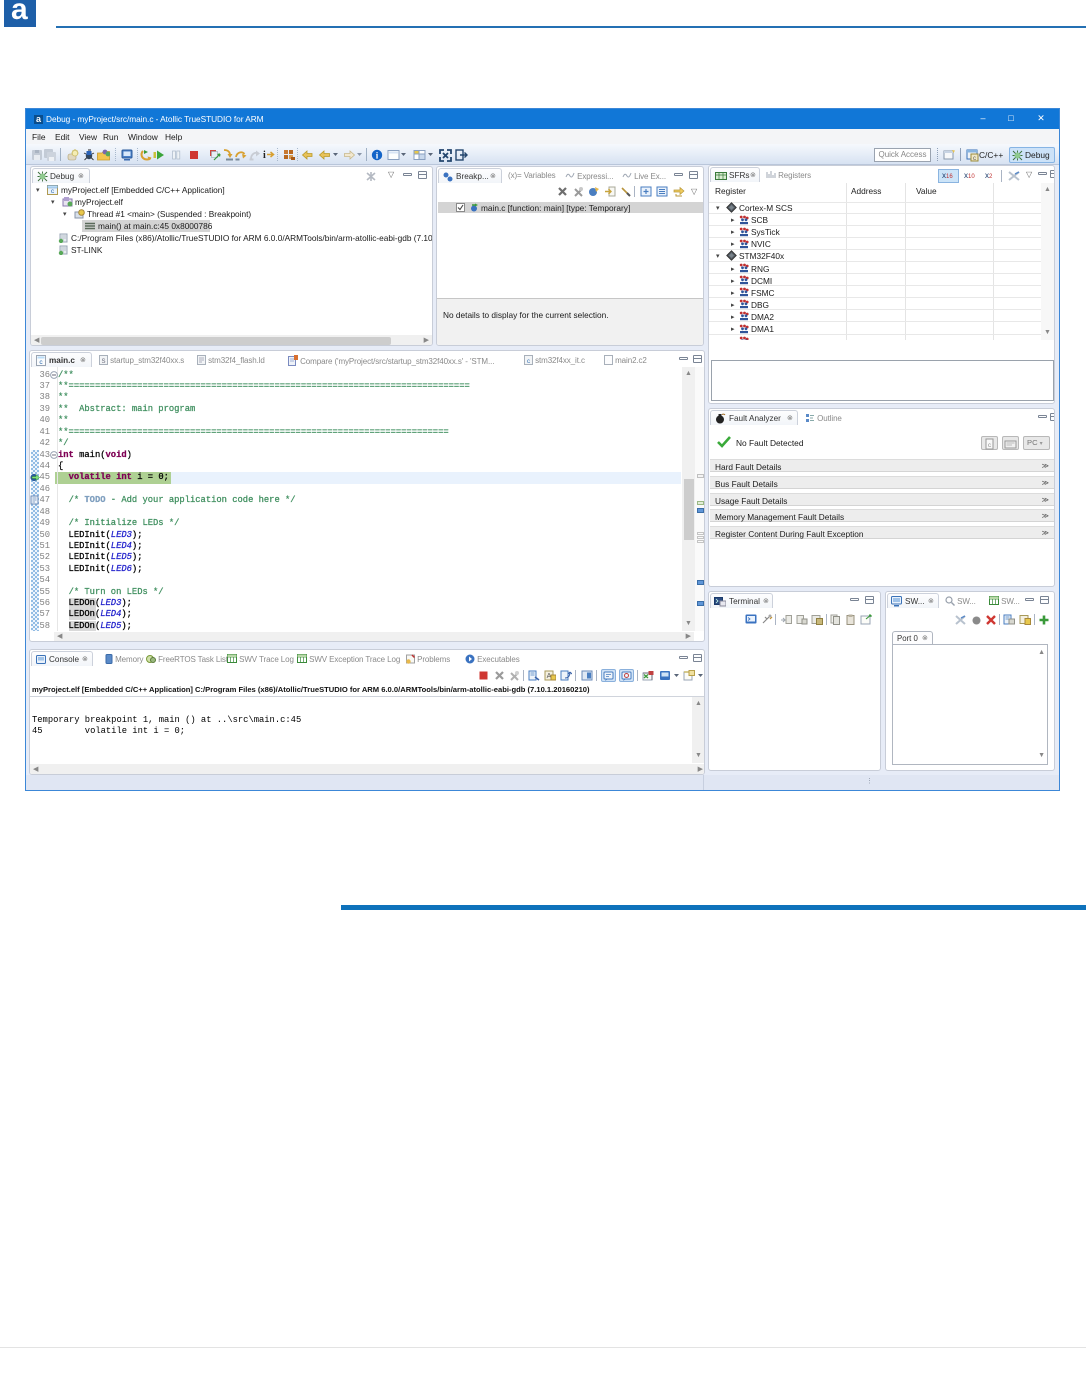 The image size is (1086, 1373). I want to click on svg-text: i, so click(264, 155).